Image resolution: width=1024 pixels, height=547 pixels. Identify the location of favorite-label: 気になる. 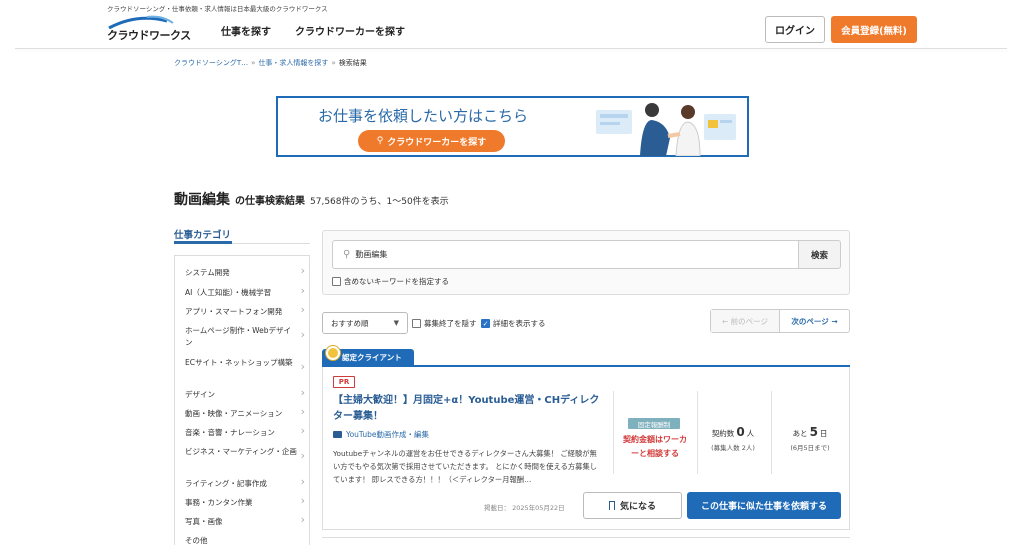
(637, 507).